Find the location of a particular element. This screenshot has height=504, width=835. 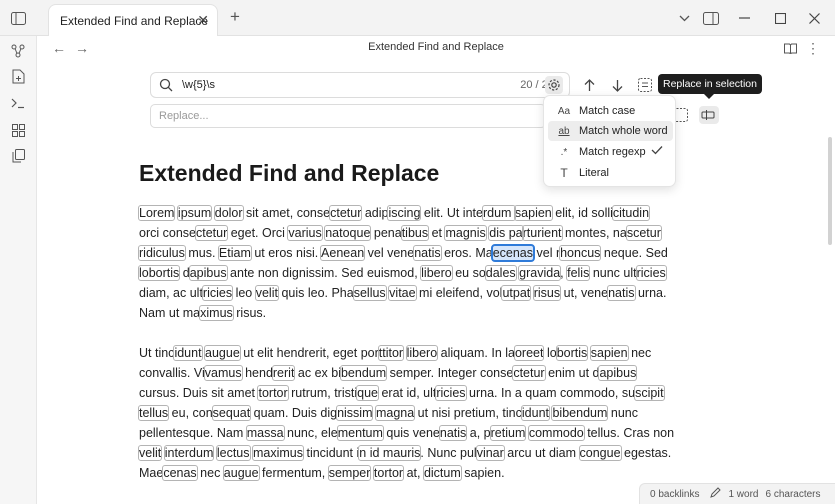

search-match: vitae is located at coordinates (402, 293).